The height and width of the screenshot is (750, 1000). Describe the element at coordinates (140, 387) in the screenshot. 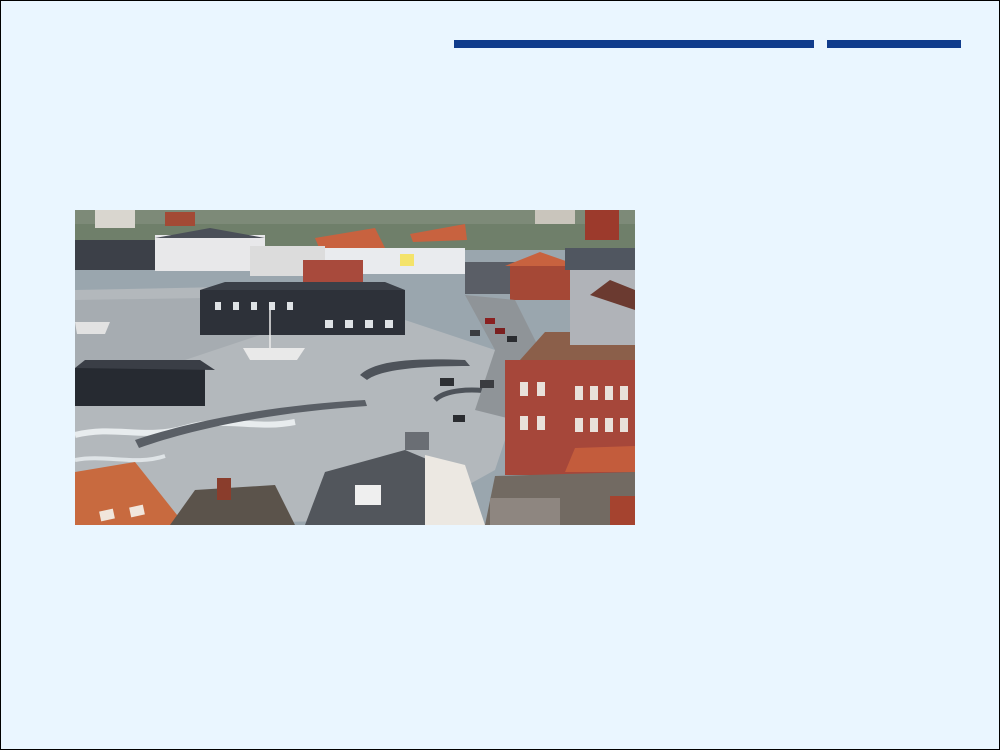

I see `boathouse` at that location.